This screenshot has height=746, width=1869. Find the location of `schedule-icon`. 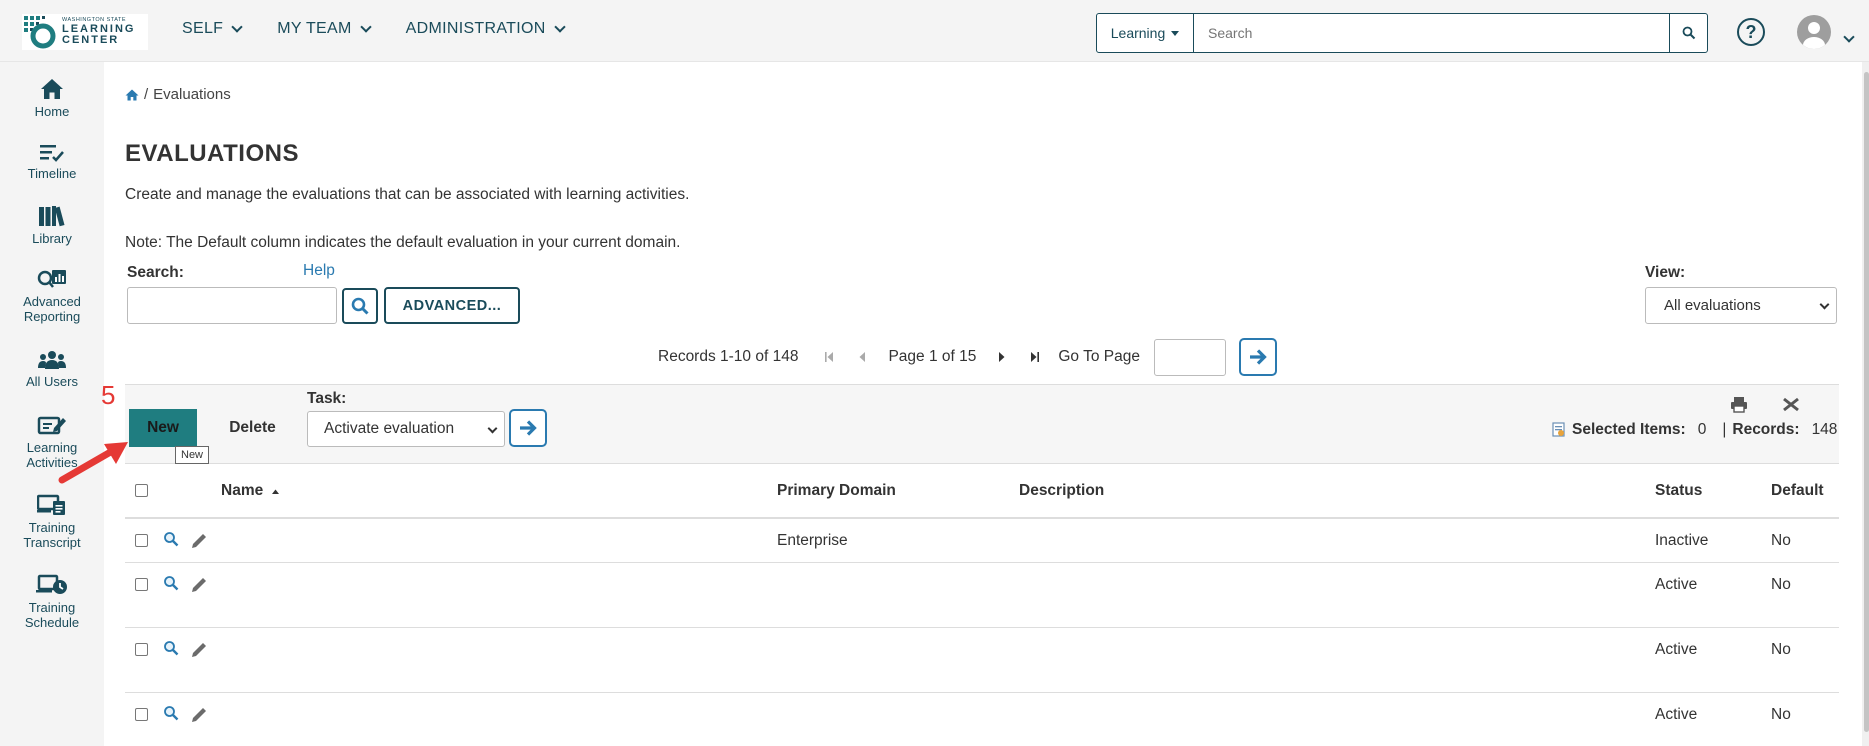

schedule-icon is located at coordinates (51, 584).